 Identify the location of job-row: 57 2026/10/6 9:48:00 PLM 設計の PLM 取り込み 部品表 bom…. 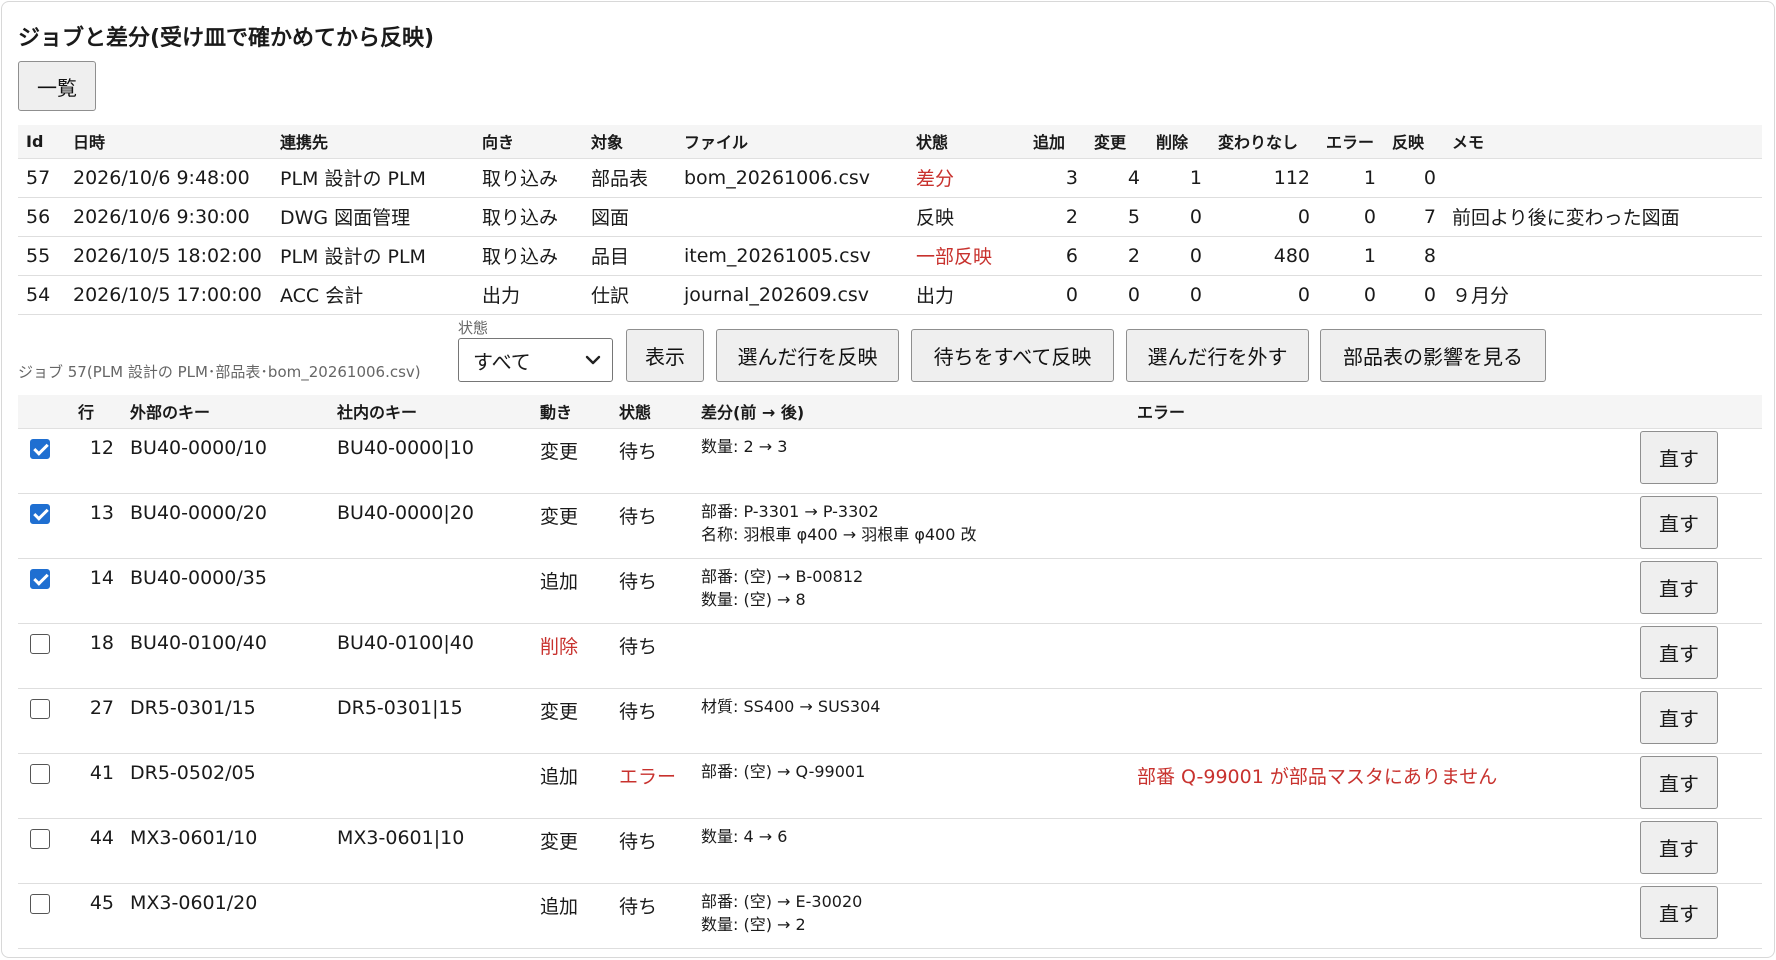
(890, 178).